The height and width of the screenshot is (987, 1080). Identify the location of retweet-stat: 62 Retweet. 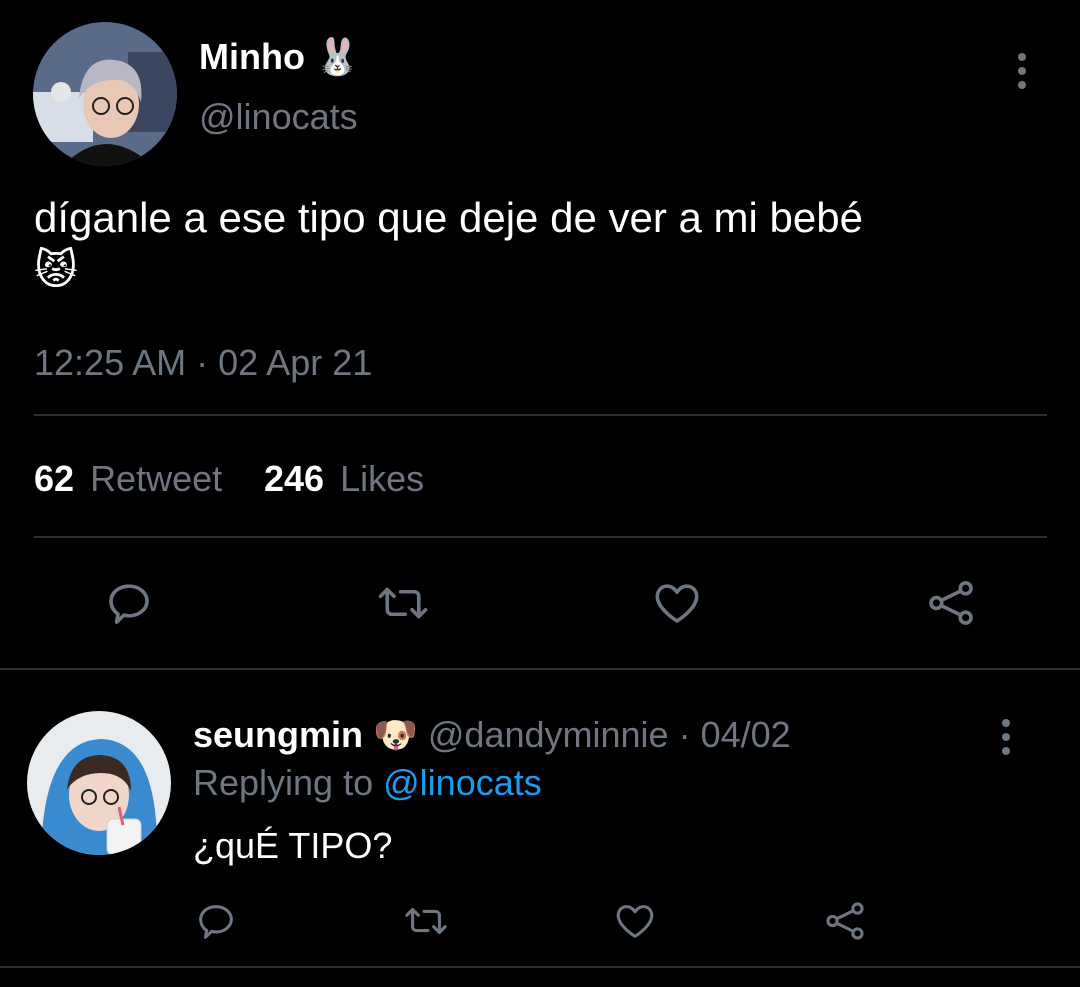
(128, 479).